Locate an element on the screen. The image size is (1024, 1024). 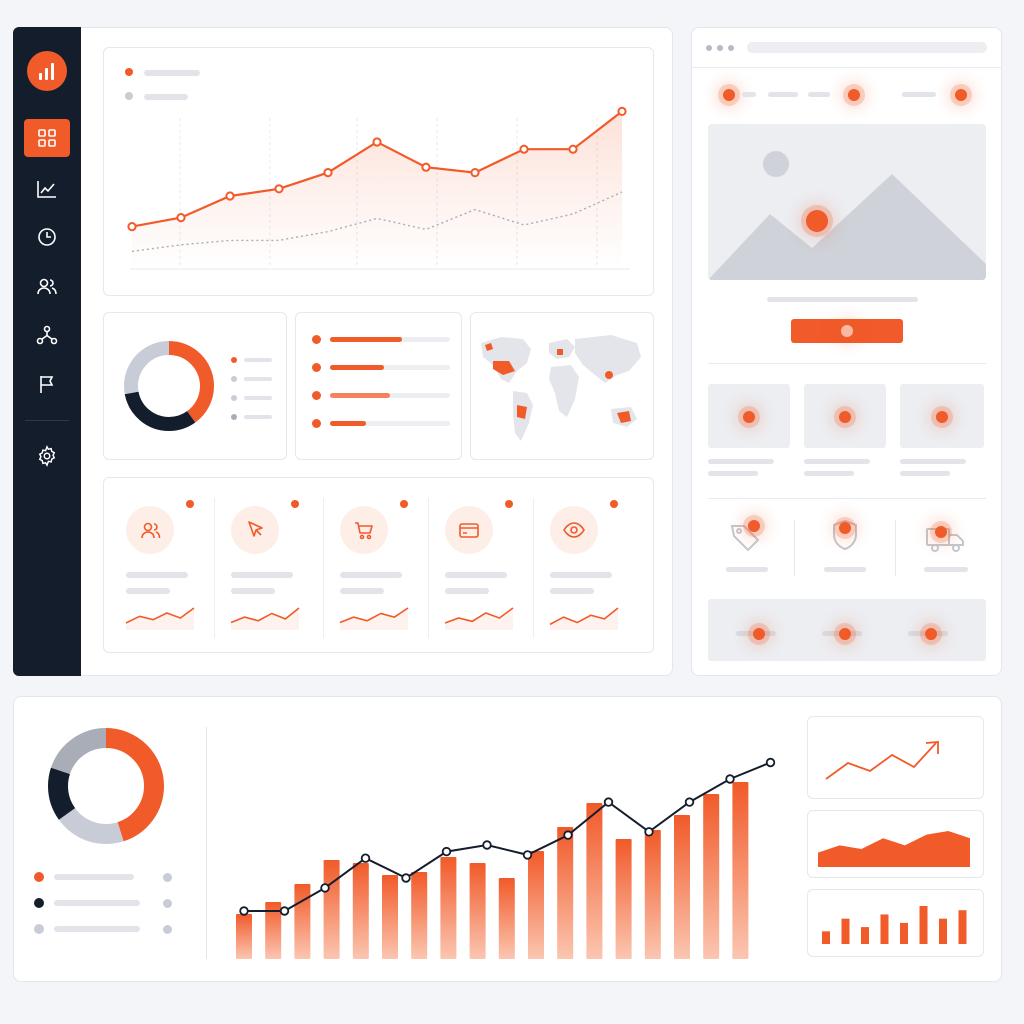
mini-bars-card is located at coordinates (895, 923).